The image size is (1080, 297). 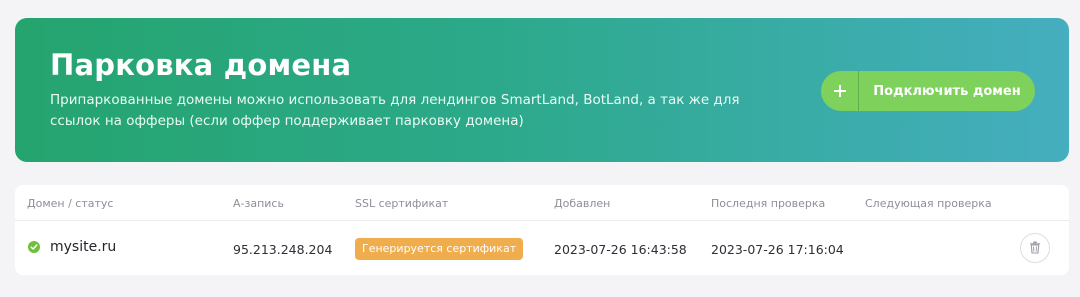 I want to click on header-ssl: SSL сертификат, so click(x=402, y=203).